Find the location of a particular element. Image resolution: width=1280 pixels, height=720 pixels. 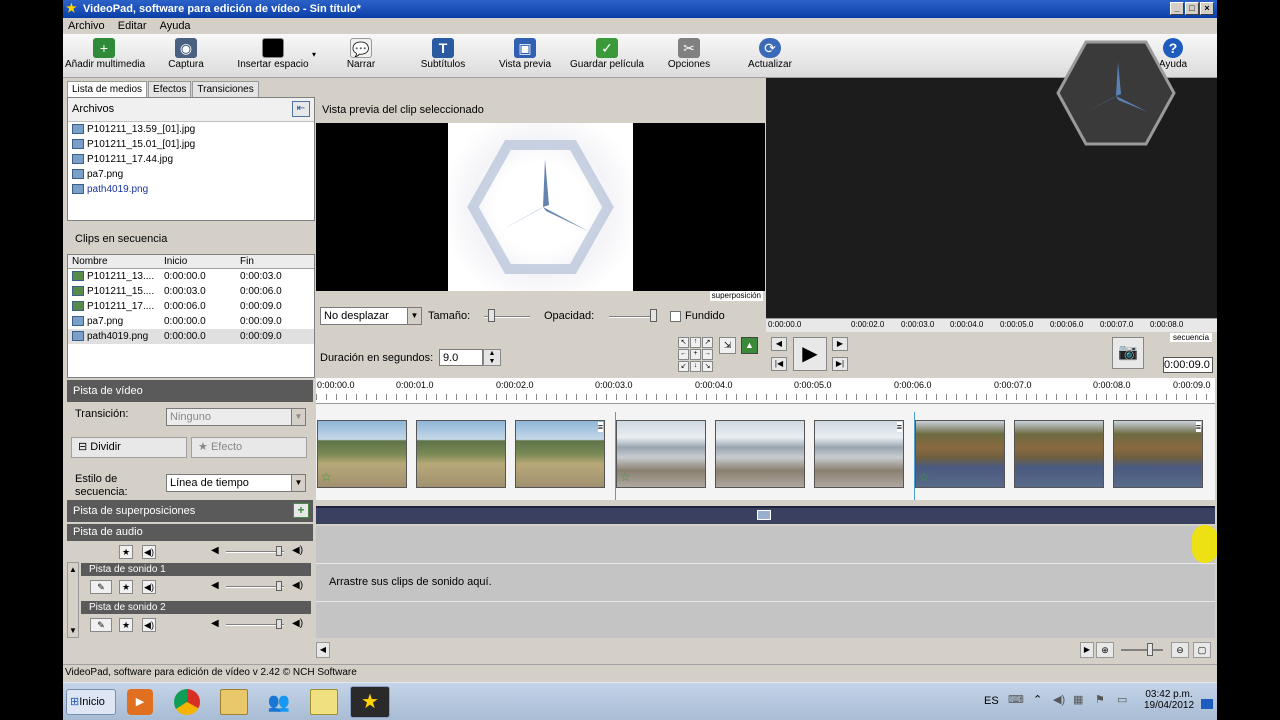

next-frame-icon: ▶ is located at coordinates (840, 344).